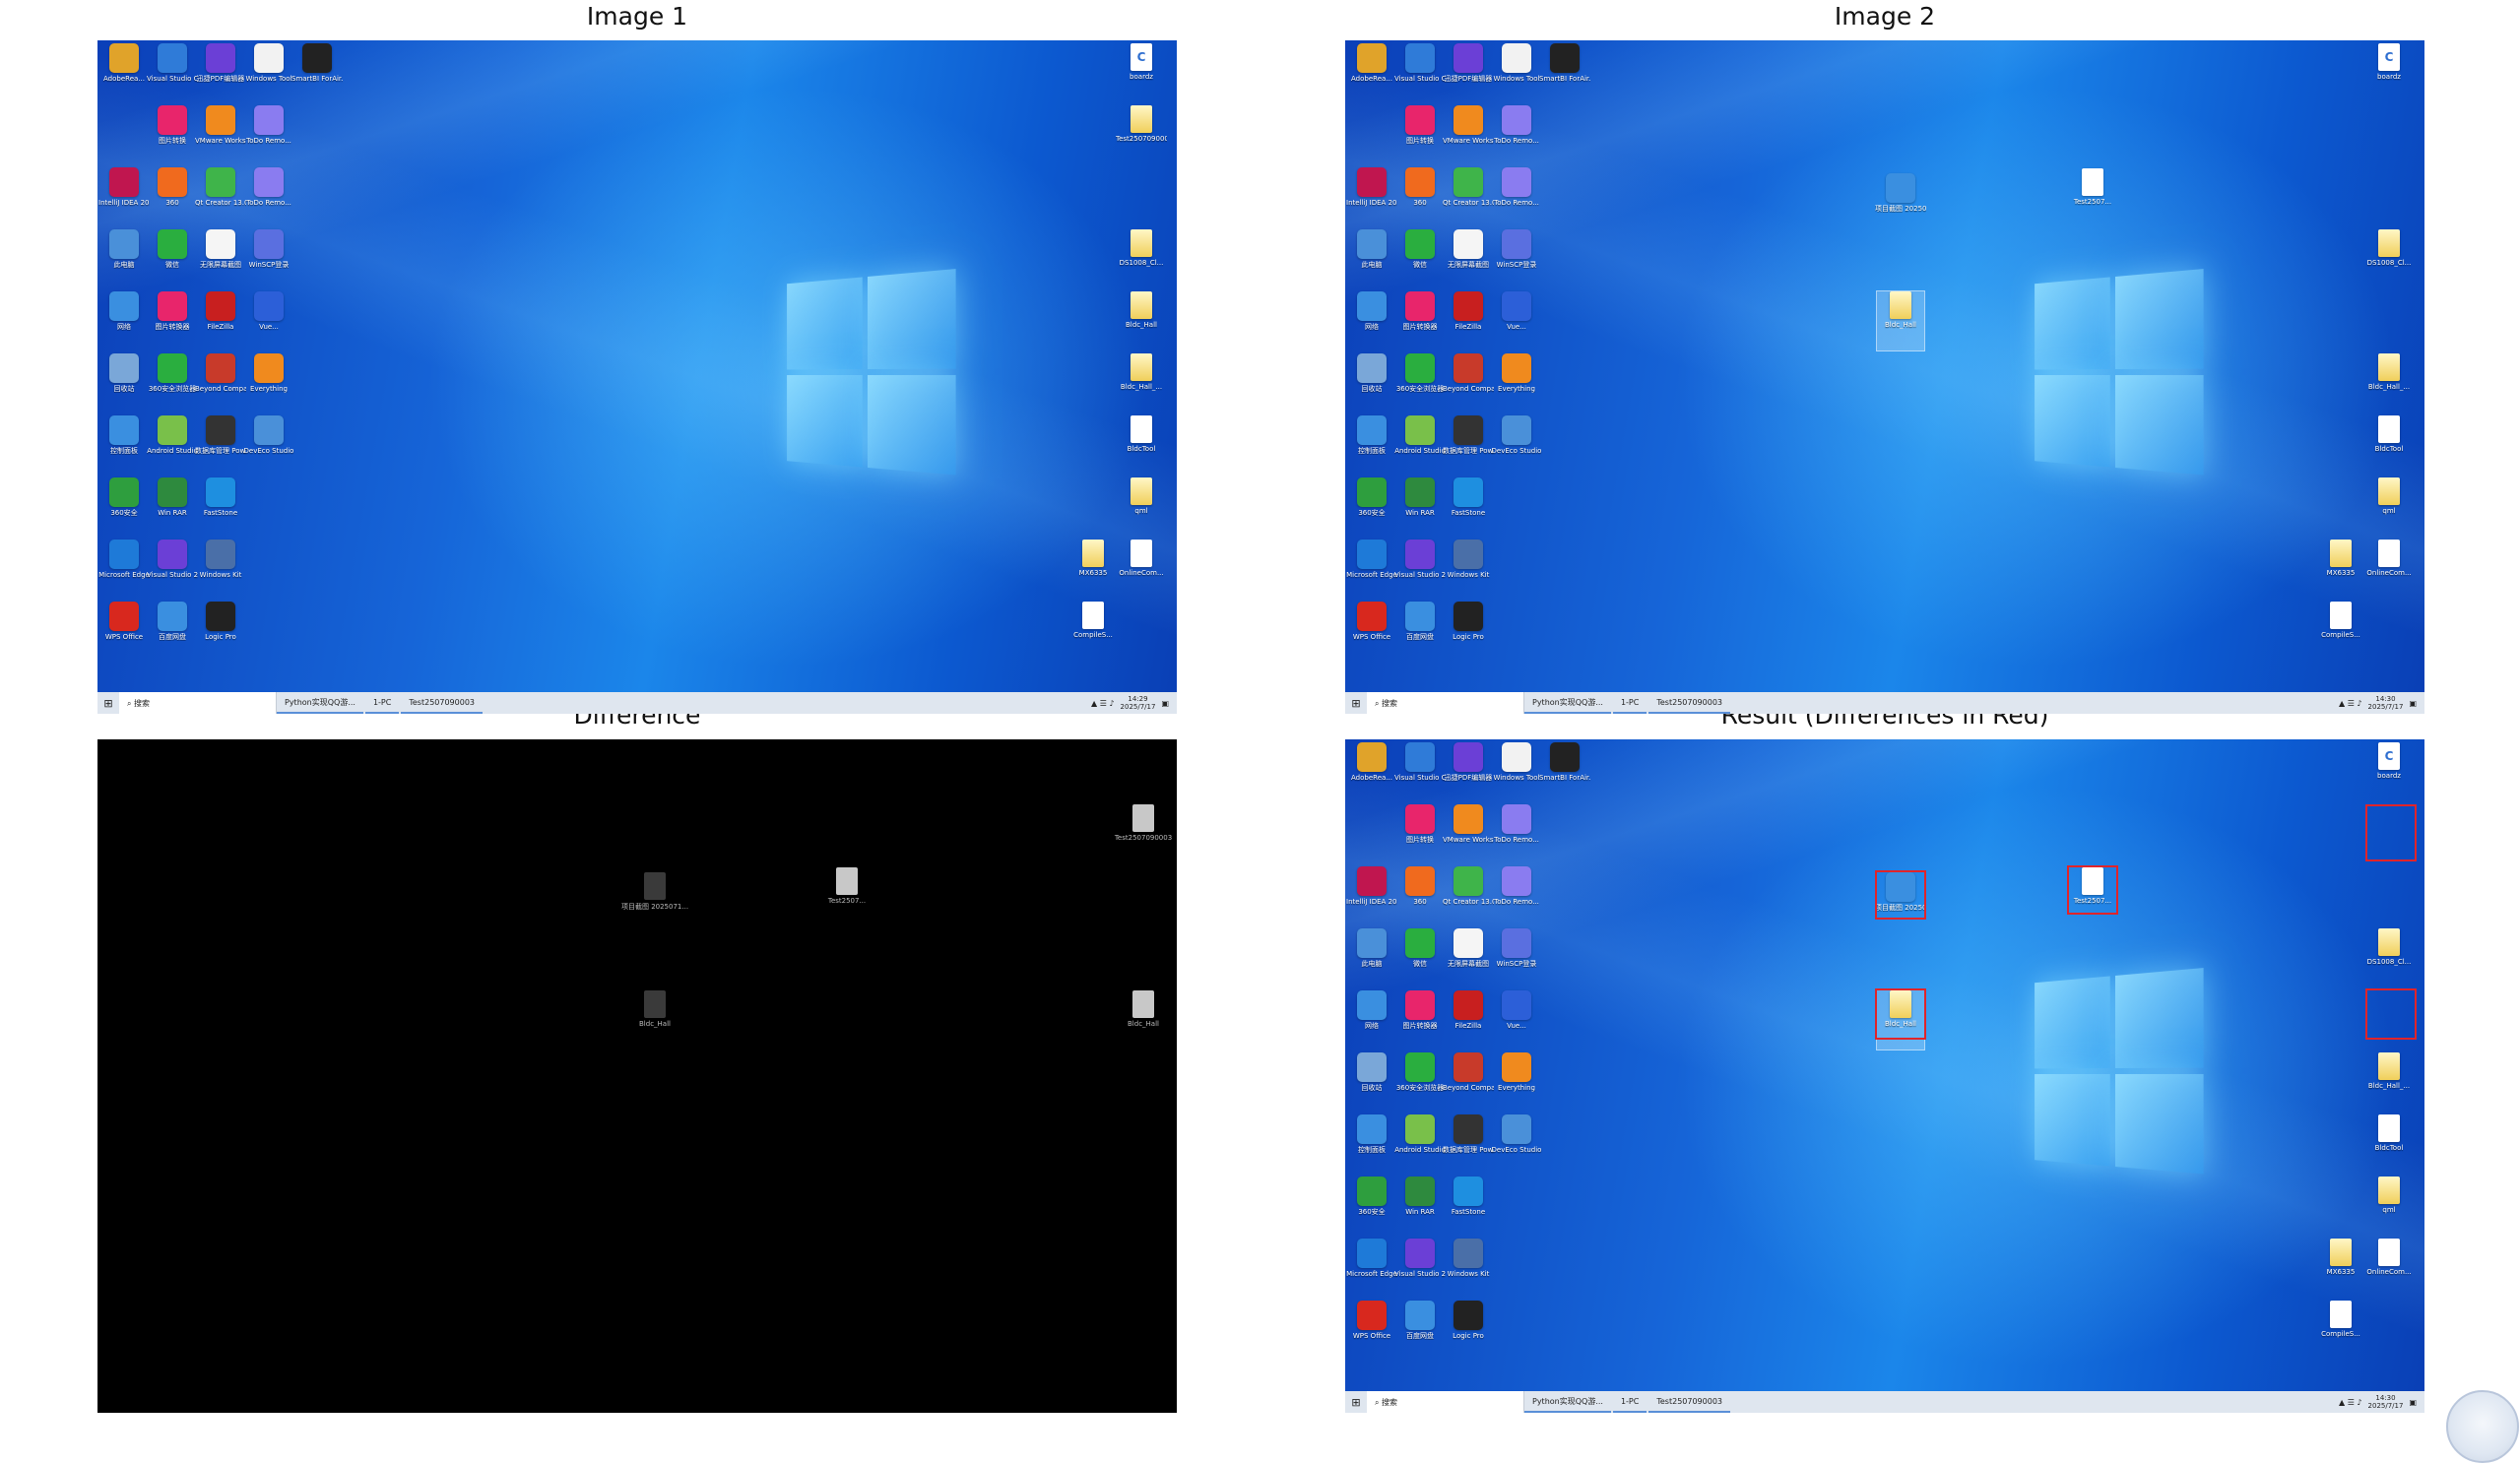 Image resolution: width=2520 pixels, height=1463 pixels. I want to click on desktop-shortcut: IntelliJ IDEA 2023.2, so click(1371, 895).